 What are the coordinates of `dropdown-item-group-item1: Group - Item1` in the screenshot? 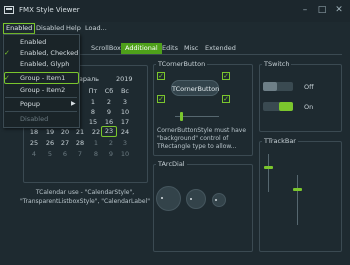 It's located at (42, 78).